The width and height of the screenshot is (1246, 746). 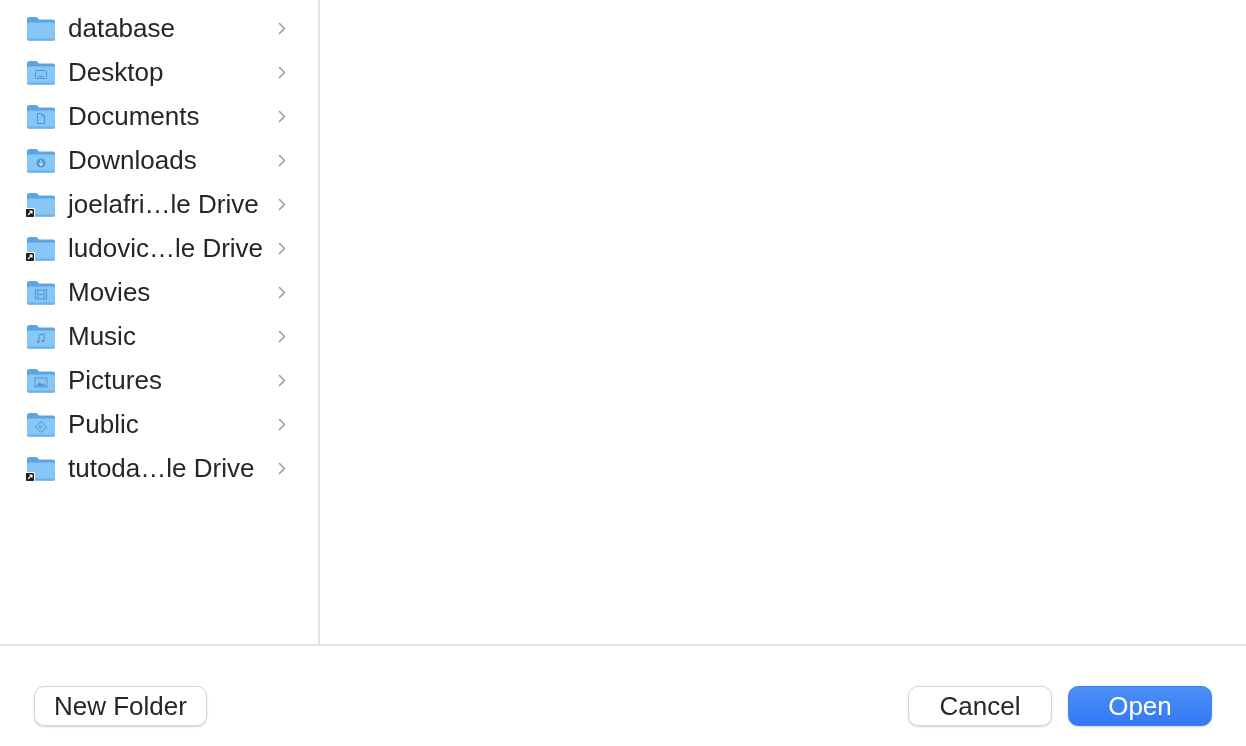 What do you see at coordinates (1140, 706) in the screenshot?
I see `open-button: Open` at bounding box center [1140, 706].